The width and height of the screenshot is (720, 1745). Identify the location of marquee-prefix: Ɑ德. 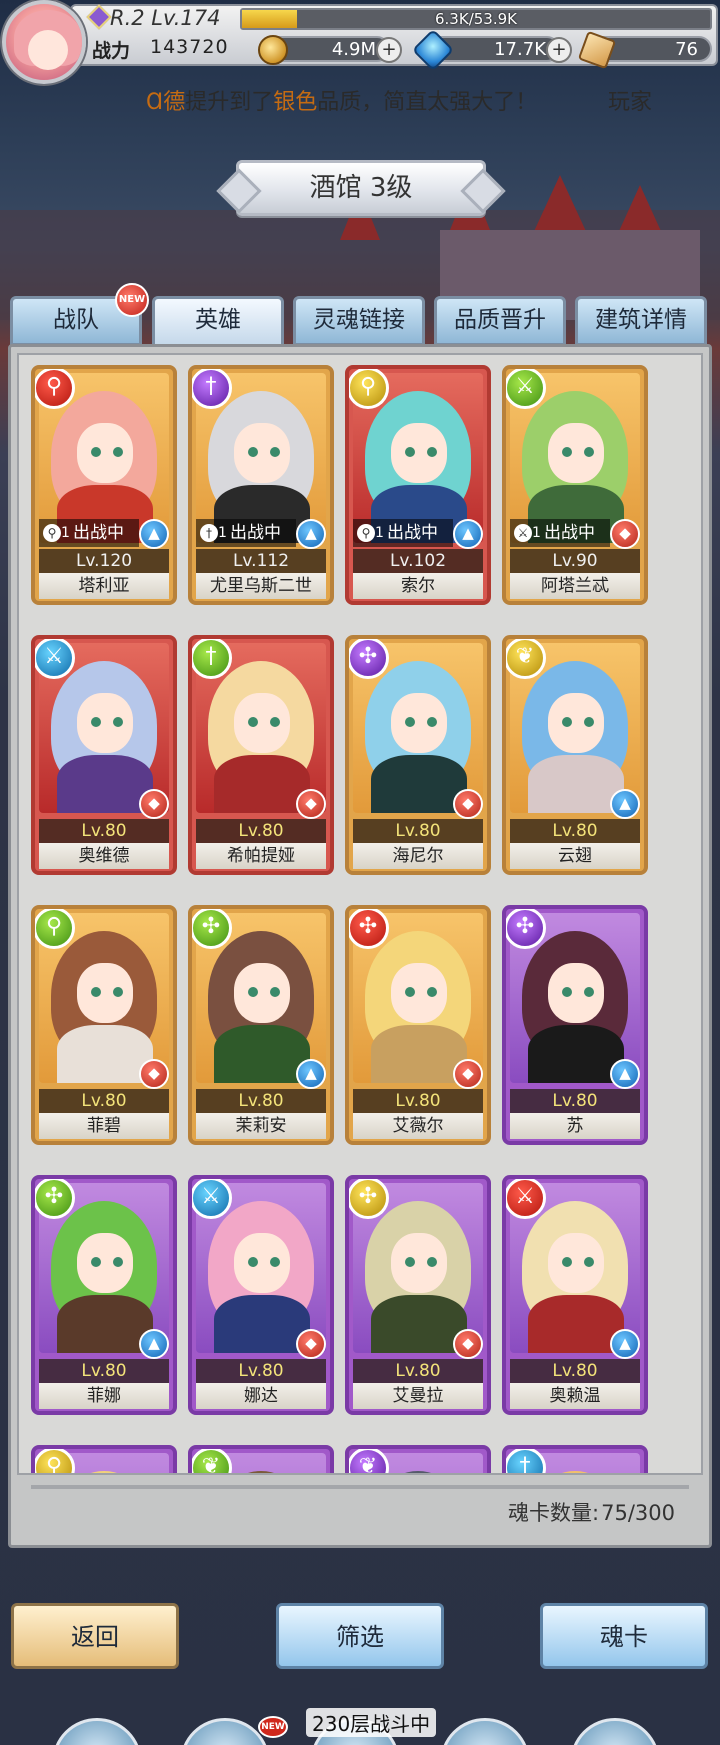
(166, 102).